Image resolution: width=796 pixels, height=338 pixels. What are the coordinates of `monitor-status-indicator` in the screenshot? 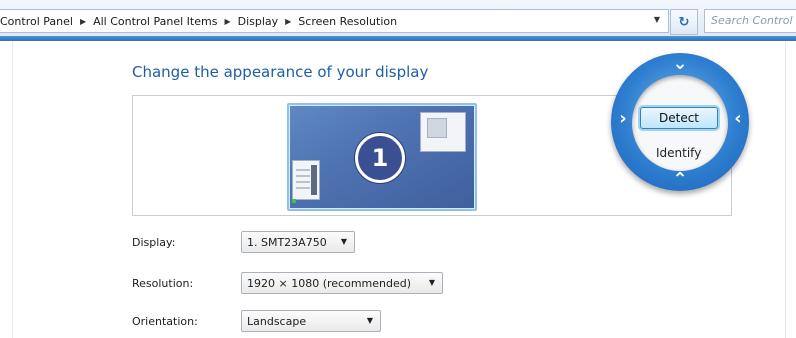 It's located at (294, 201).